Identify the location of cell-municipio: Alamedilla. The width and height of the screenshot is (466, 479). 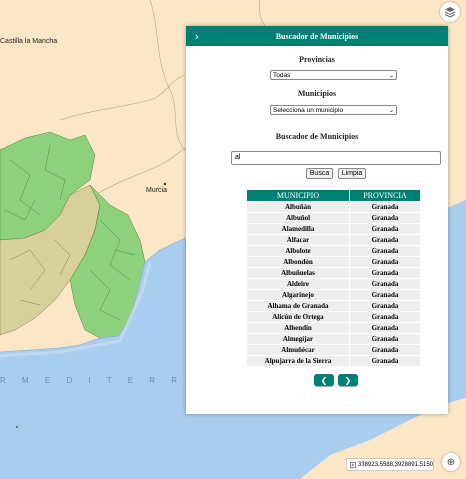
(298, 229).